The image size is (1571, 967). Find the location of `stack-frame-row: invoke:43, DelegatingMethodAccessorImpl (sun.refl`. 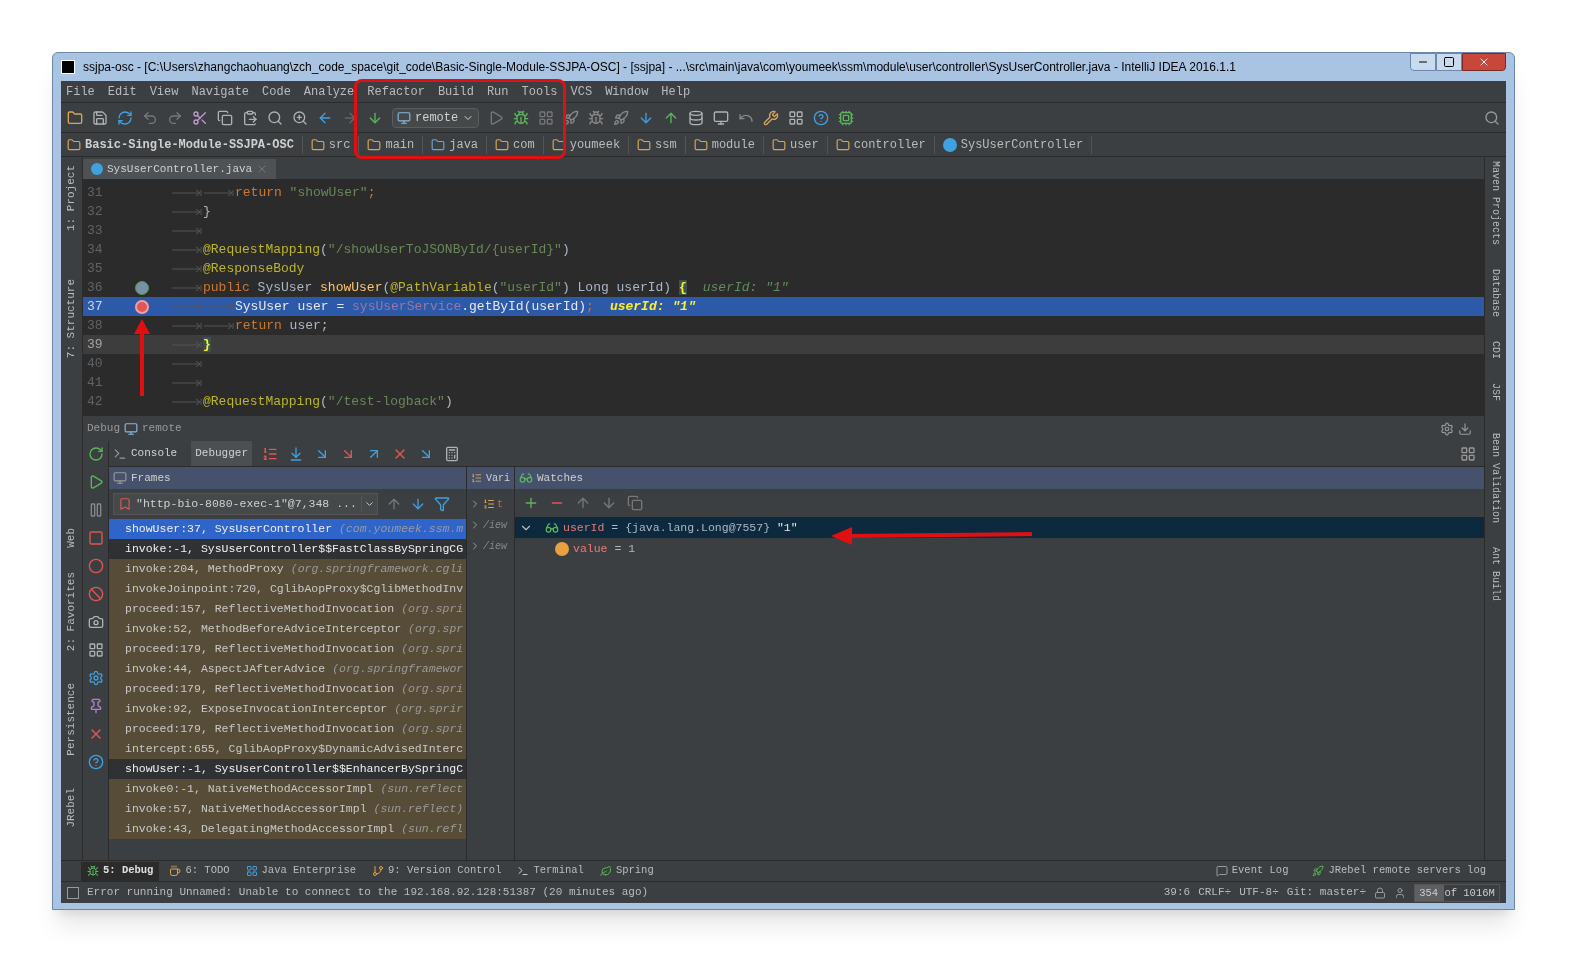

stack-frame-row: invoke:43, DelegatingMethodAccessorImpl (sun.refl is located at coordinates (287, 829).